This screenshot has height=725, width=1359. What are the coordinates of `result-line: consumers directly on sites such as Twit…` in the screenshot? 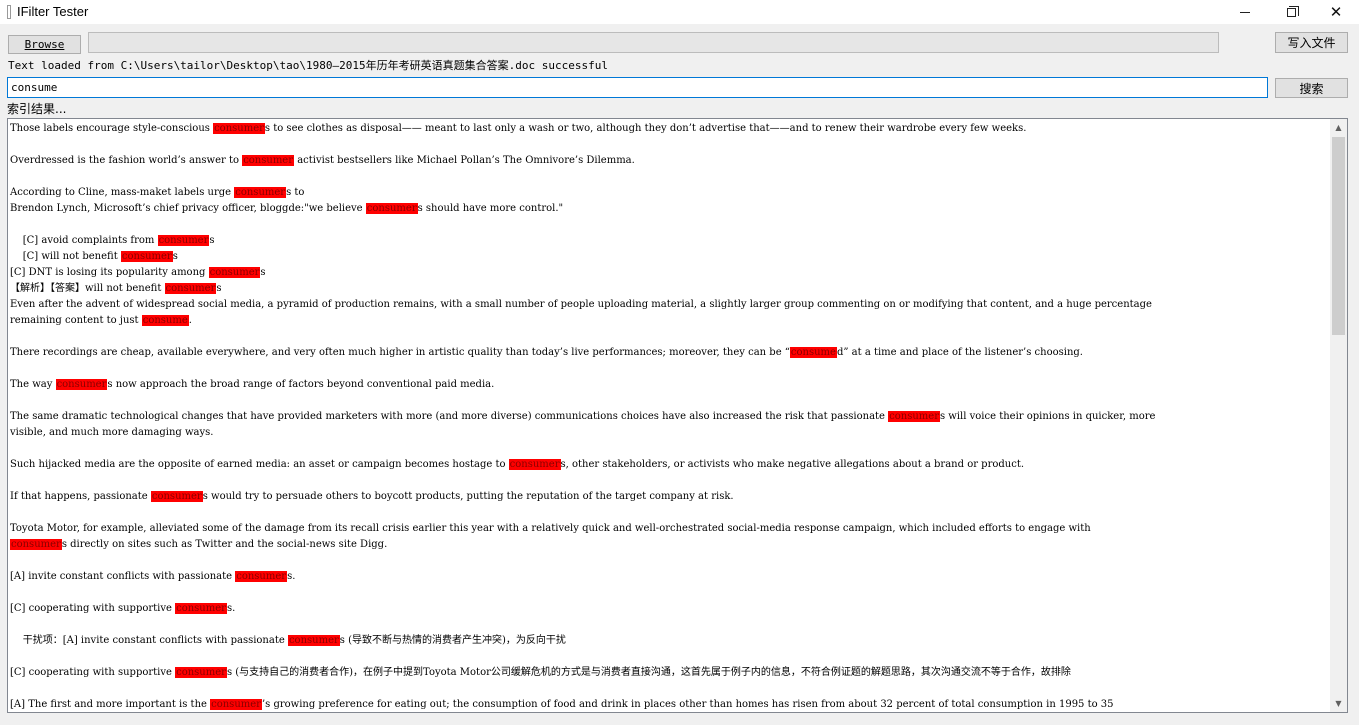 It's located at (669, 545).